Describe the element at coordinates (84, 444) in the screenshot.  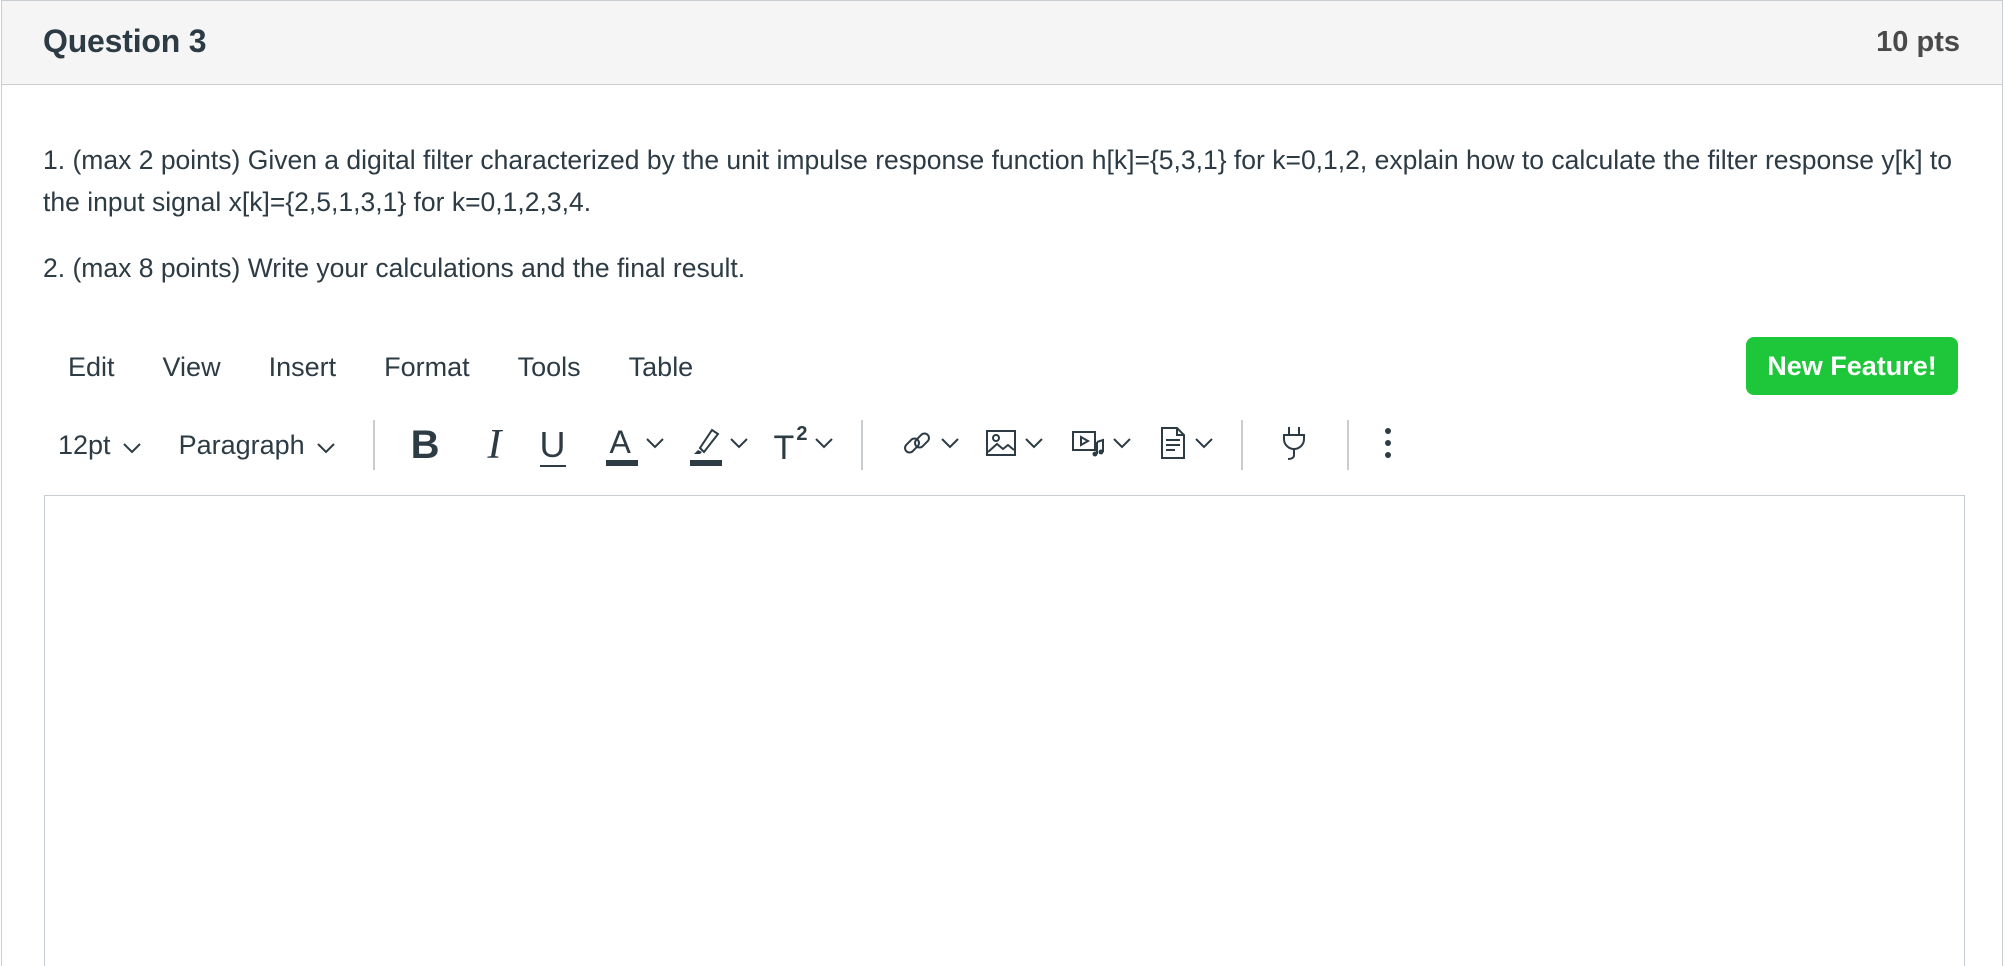
I see `font-size-value: 12pt` at that location.